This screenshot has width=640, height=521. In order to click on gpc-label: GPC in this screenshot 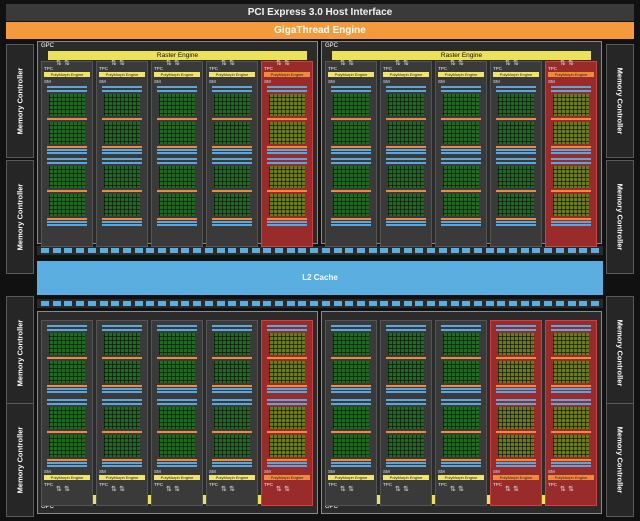, I will do `click(332, 46)`.